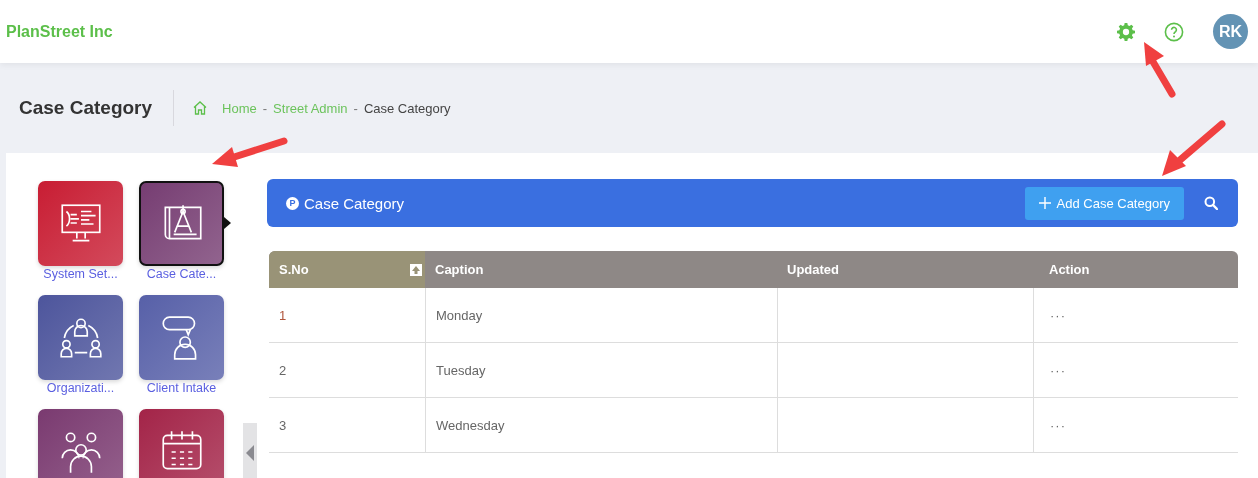 The image size is (1258, 478). I want to click on page-title: Case Category, so click(97, 108).